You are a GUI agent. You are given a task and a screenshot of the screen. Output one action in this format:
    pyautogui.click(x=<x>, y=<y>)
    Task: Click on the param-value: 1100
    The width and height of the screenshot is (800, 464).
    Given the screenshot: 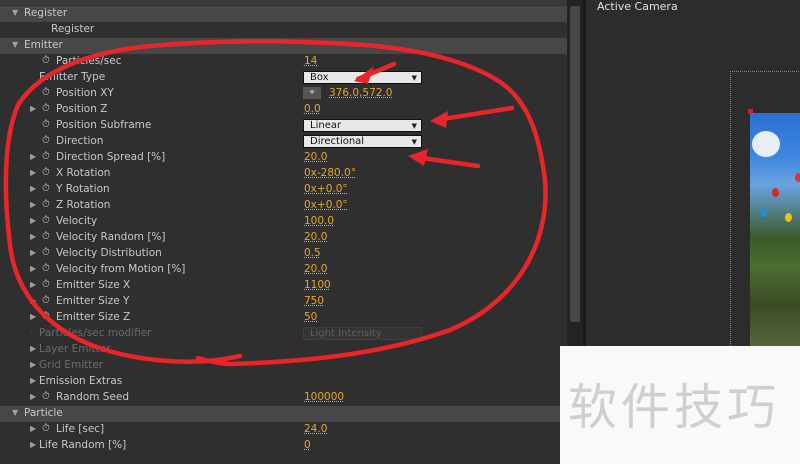 What is the action you would take?
    pyautogui.click(x=317, y=285)
    